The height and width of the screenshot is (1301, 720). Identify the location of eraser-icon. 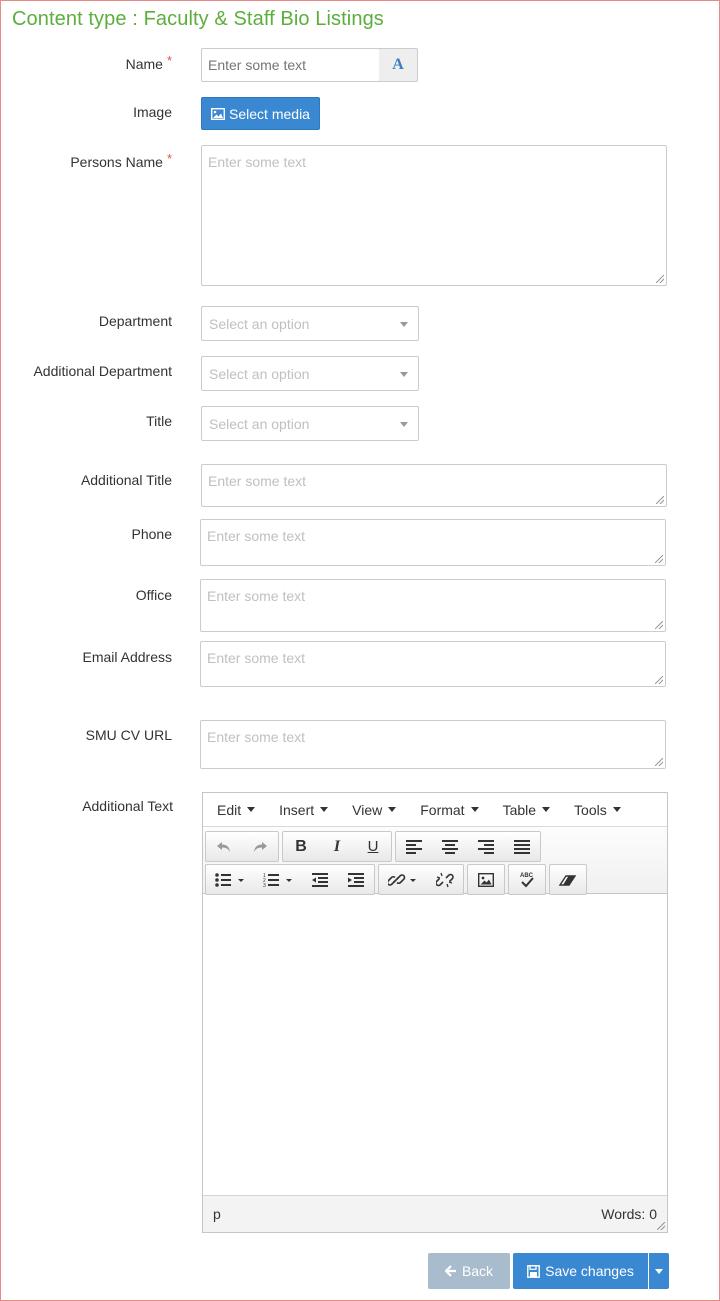
(568, 879).